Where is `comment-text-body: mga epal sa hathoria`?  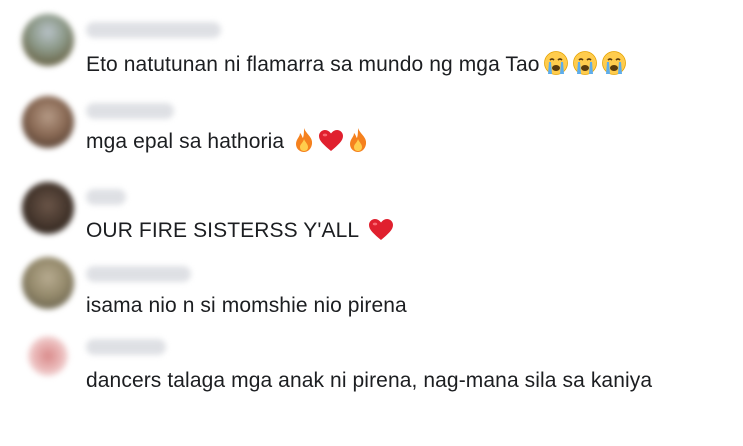 comment-text-body: mga epal sa hathoria is located at coordinates (185, 141).